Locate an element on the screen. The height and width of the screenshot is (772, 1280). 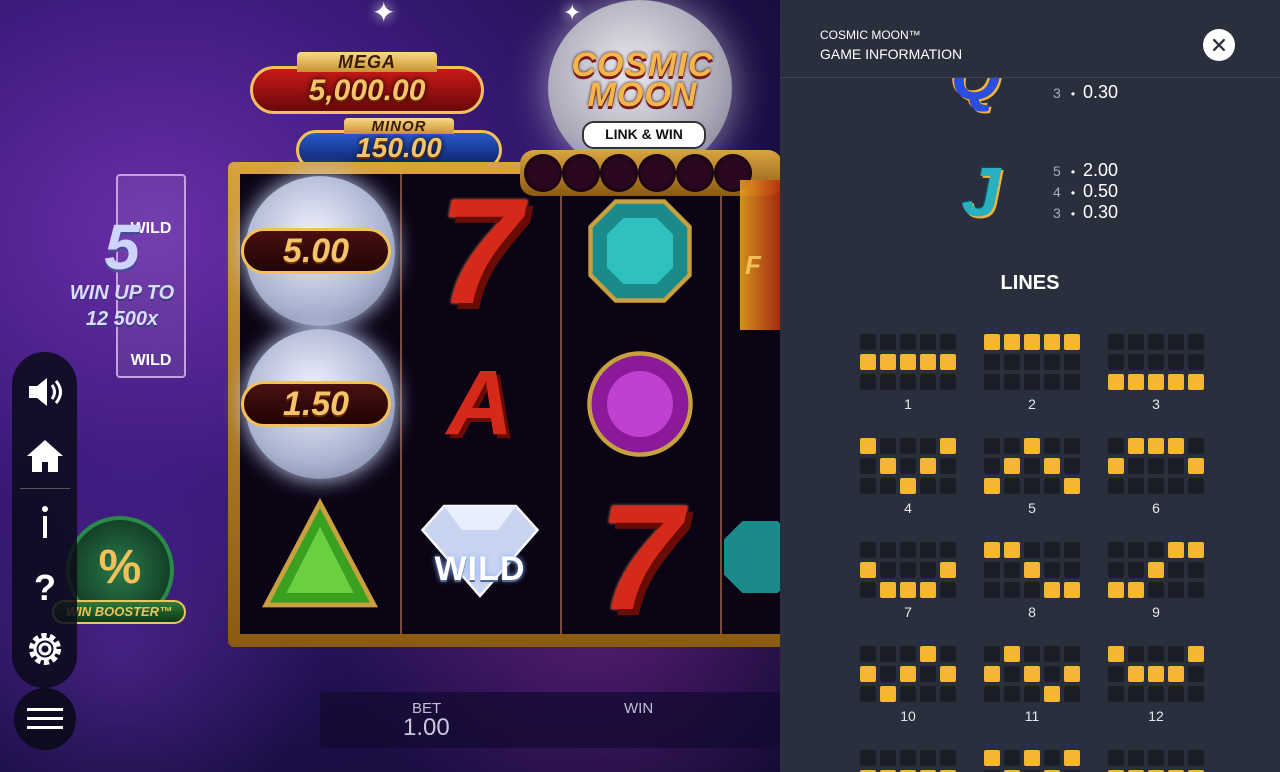
reel-symbol-moon: 1.50 is located at coordinates (320, 403).